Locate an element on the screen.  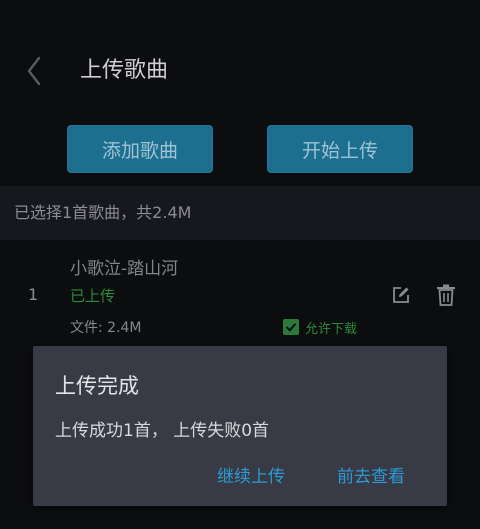
summary-text: 已选择1首歌曲，共2.4M is located at coordinates (103, 212).